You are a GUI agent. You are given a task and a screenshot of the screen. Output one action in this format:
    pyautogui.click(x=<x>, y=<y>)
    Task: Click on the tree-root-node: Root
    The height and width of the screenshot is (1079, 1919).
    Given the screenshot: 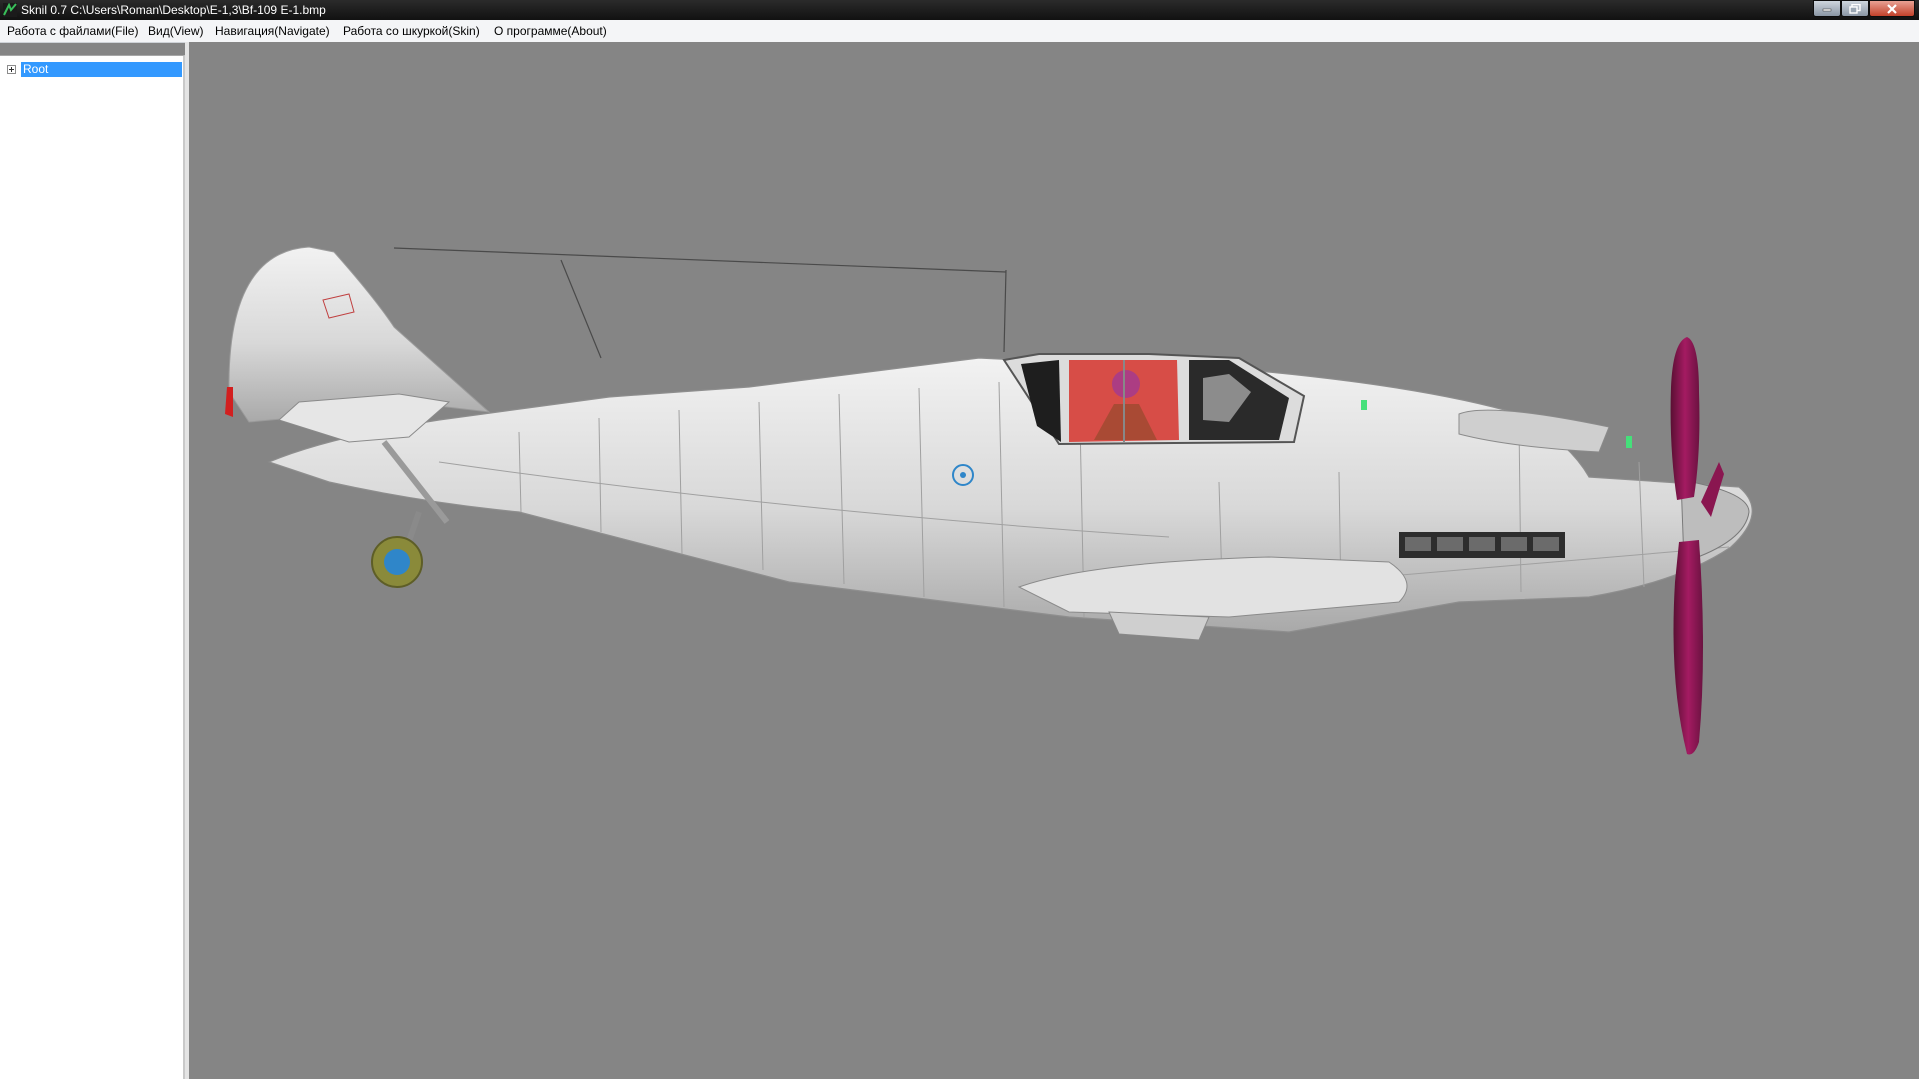 What is the action you would take?
    pyautogui.click(x=101, y=69)
    